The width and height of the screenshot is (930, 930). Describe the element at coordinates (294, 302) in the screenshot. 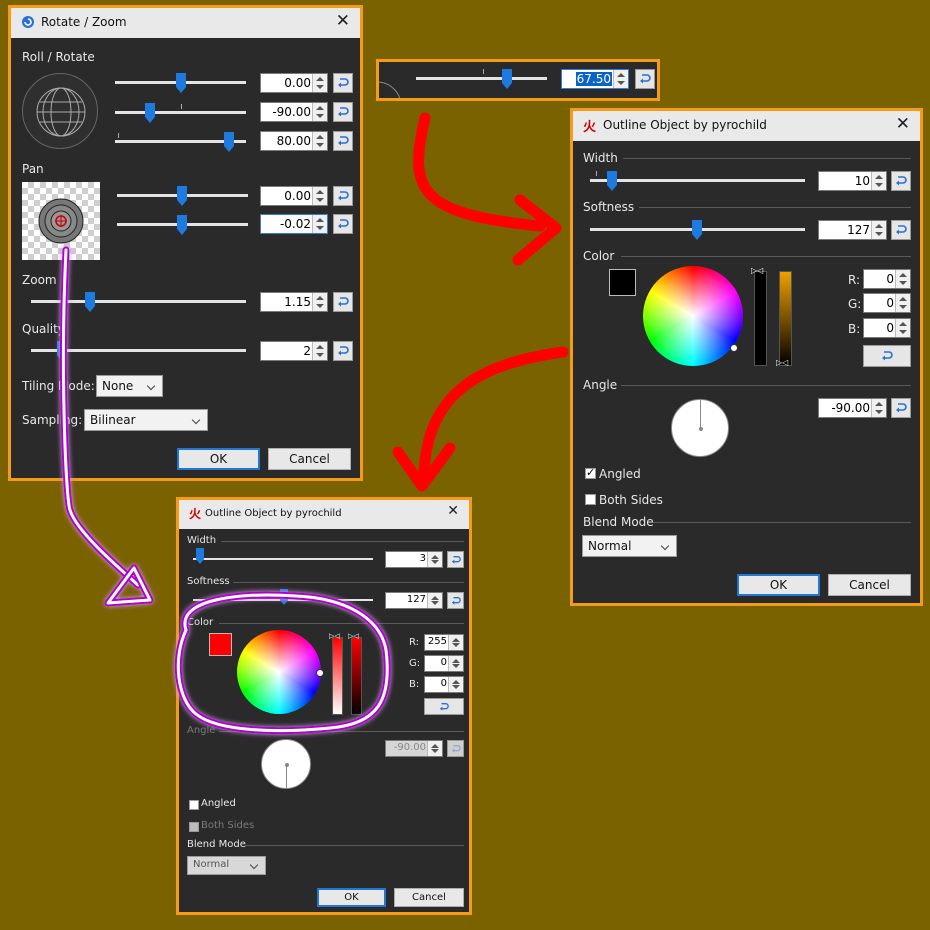

I see `zoom-input: 1.15` at that location.